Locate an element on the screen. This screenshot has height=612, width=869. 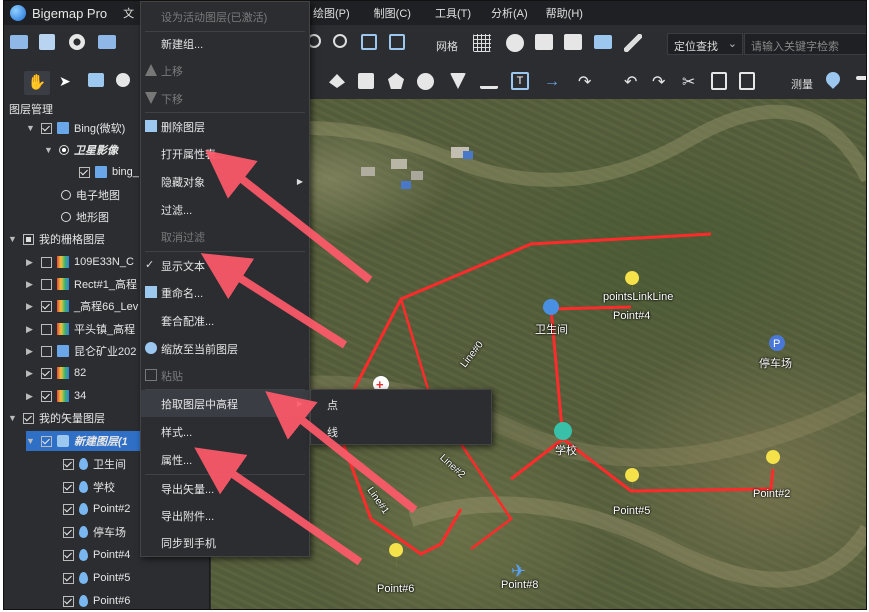
tree-row-electronic-map: 电子地图 is located at coordinates (88, 195).